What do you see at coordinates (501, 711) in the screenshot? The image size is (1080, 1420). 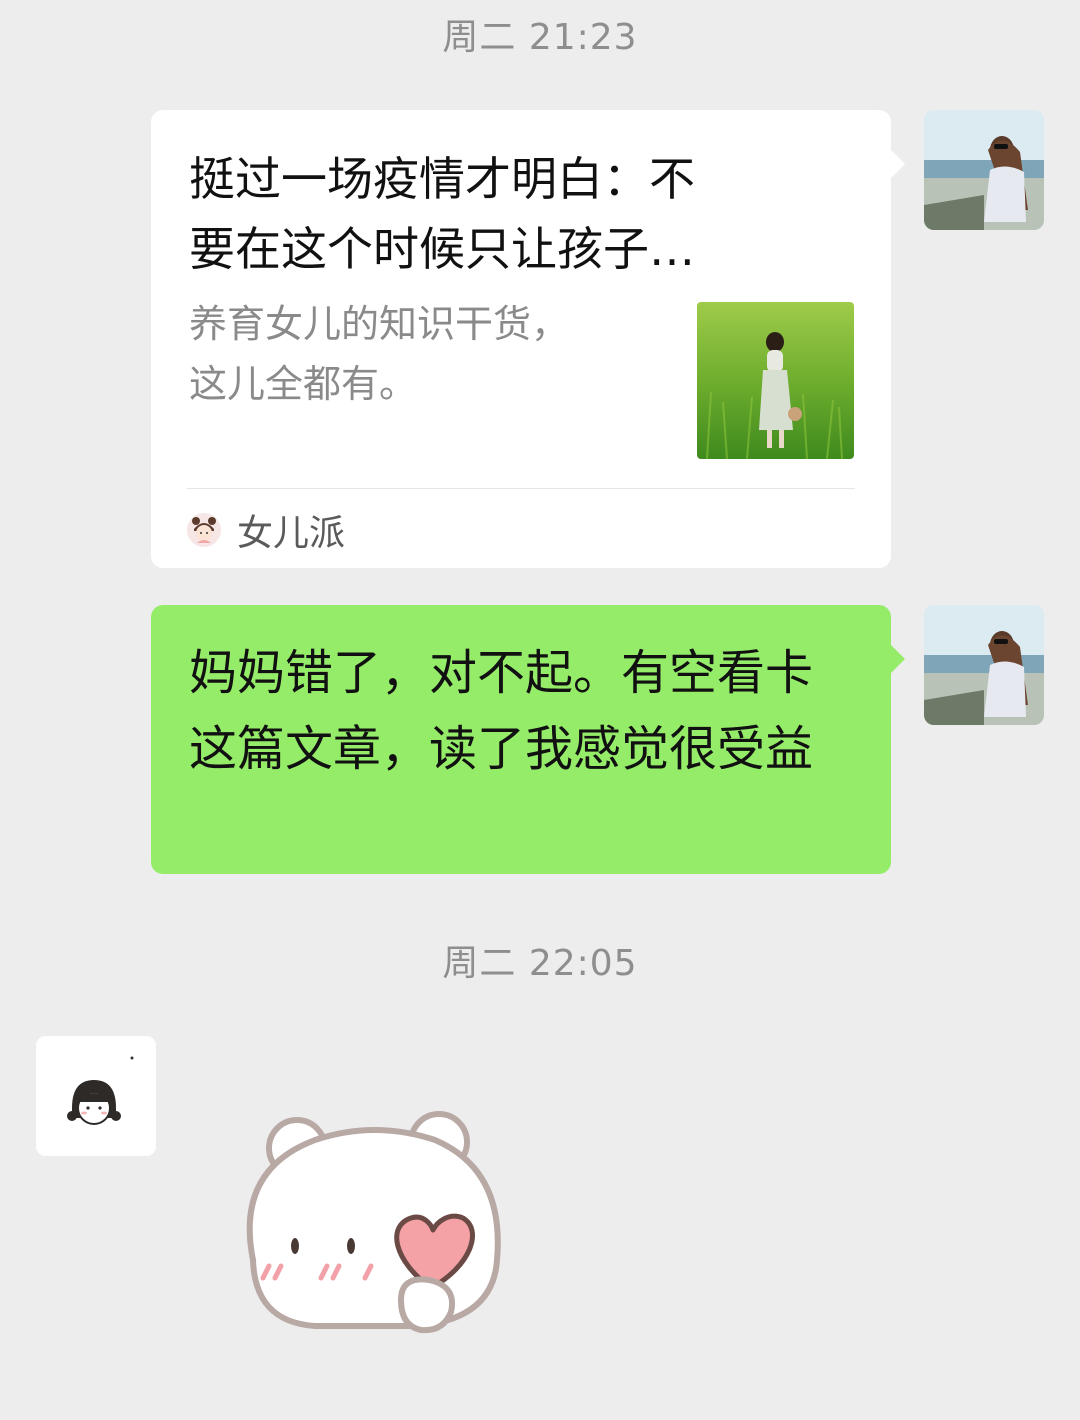 I see `message-text: 妈妈错了，对不起。有空看卡这篇文章，读了我感觉很受益` at bounding box center [501, 711].